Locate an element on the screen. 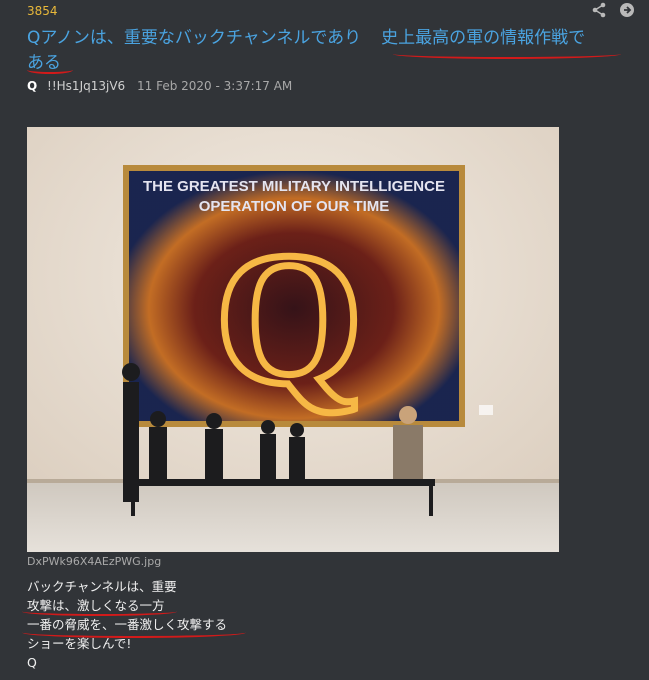 This screenshot has width=649, height=680. share-icon is located at coordinates (599, 12).